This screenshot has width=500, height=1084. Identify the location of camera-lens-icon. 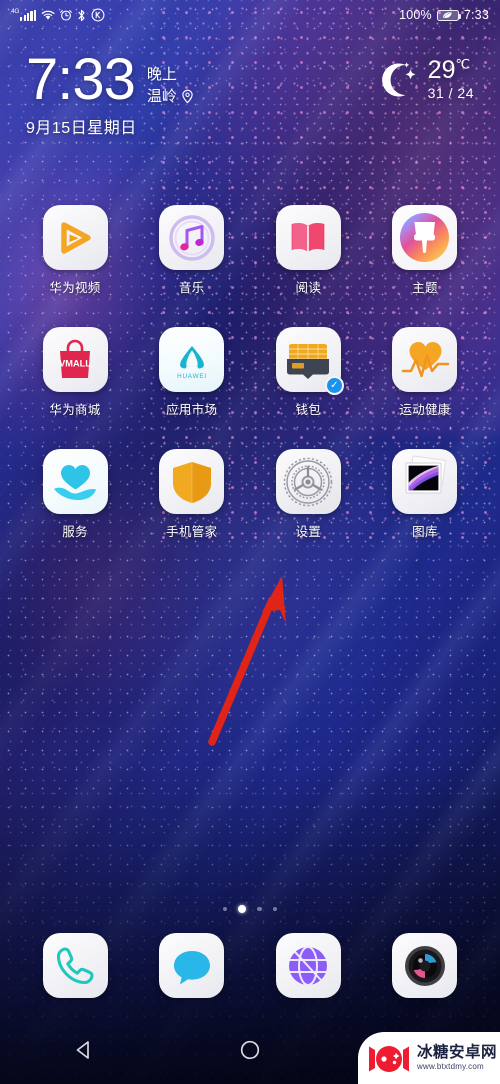
(425, 965).